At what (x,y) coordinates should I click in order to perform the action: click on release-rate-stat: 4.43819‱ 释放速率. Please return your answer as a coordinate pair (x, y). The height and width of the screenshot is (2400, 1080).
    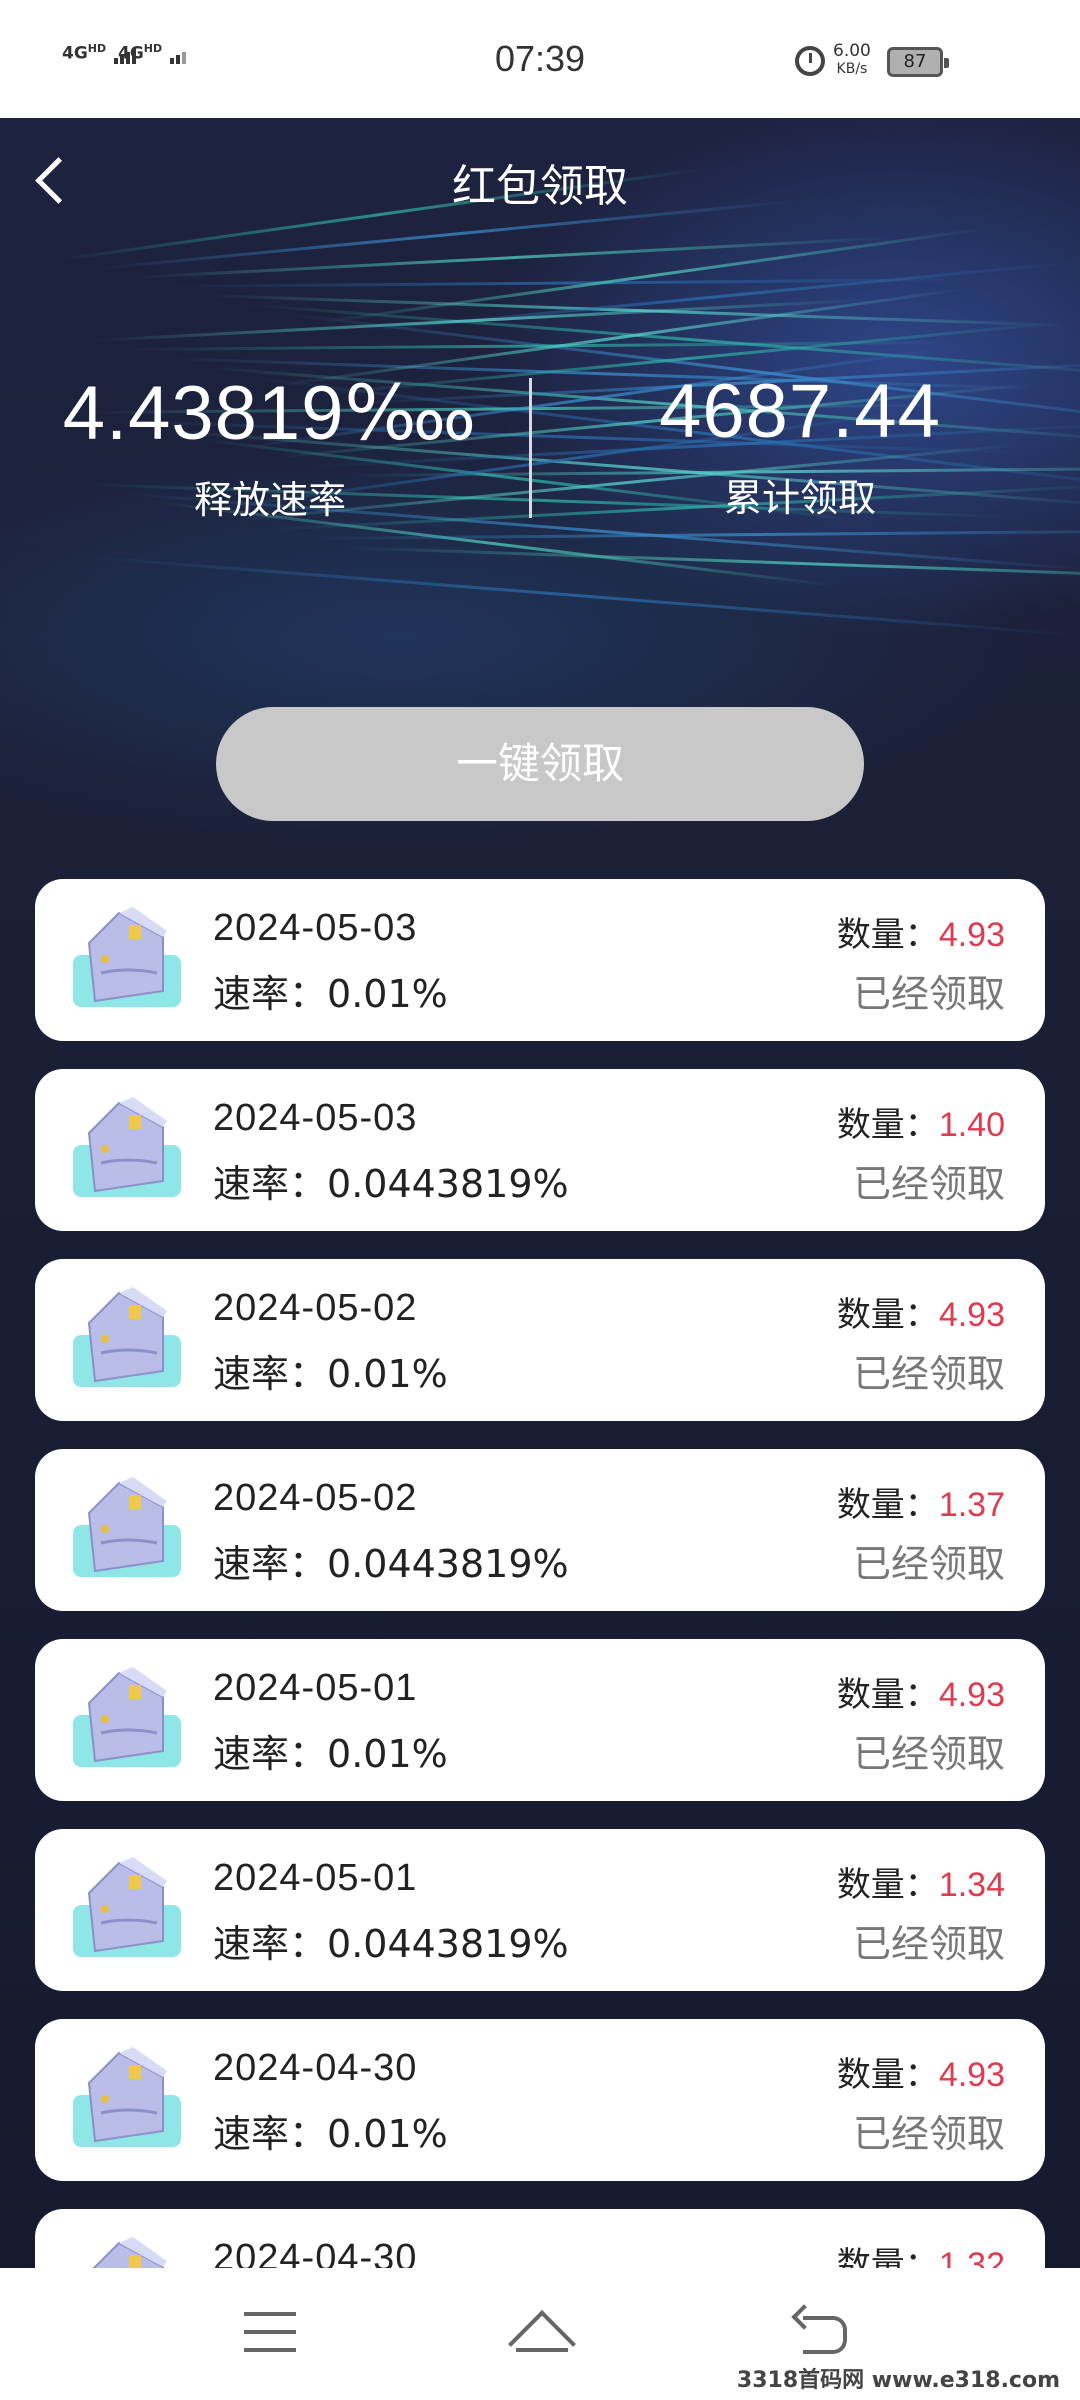
    Looking at the image, I should click on (270, 446).